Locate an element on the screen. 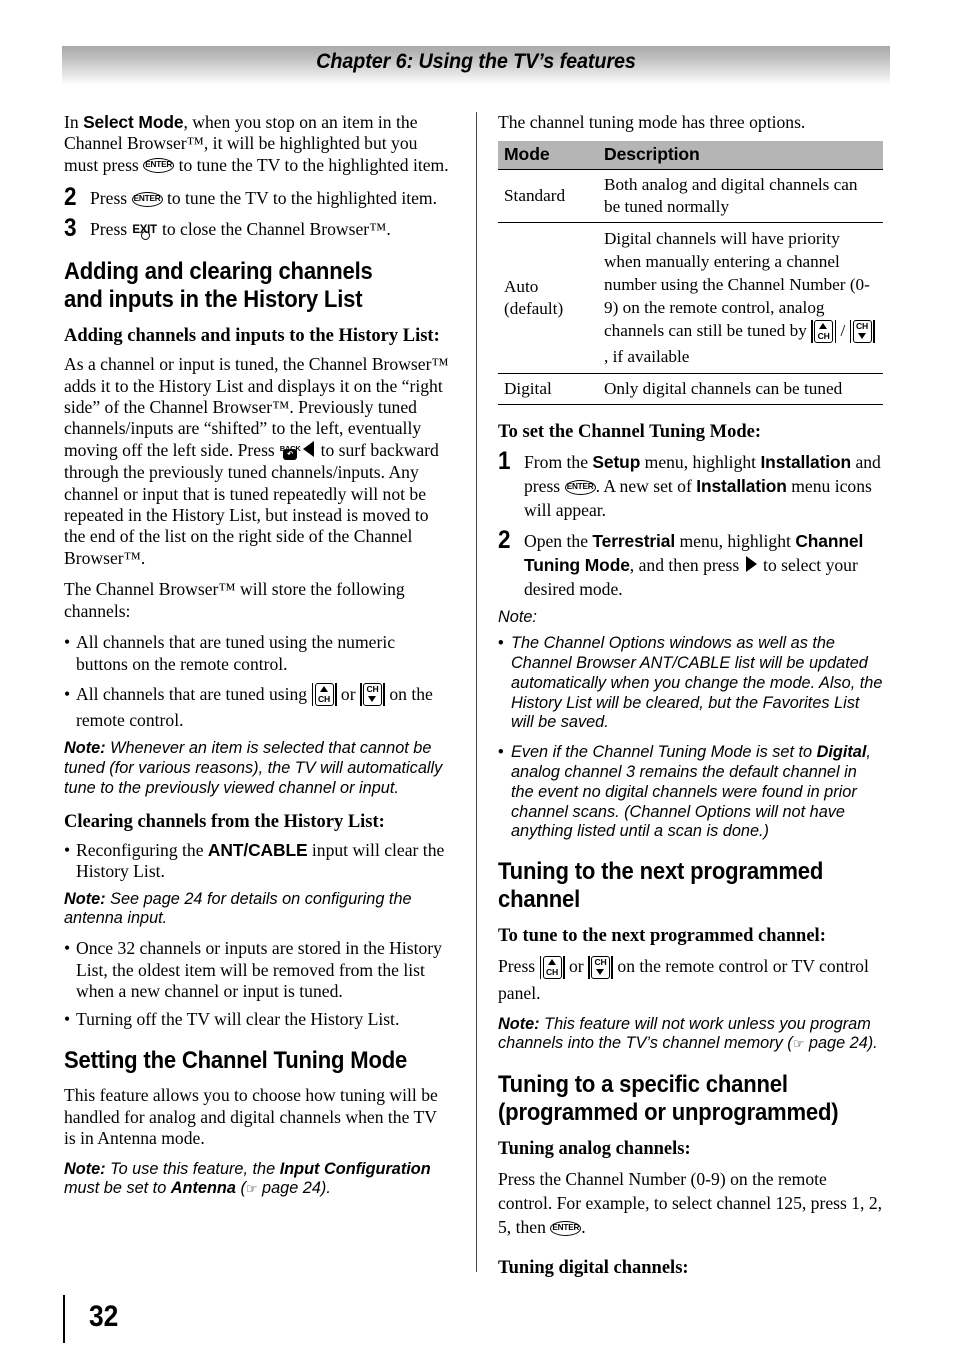 The height and width of the screenshot is (1352, 954). subheading-to-tune-next: To tune to the next programmed channel: is located at coordinates (662, 936).